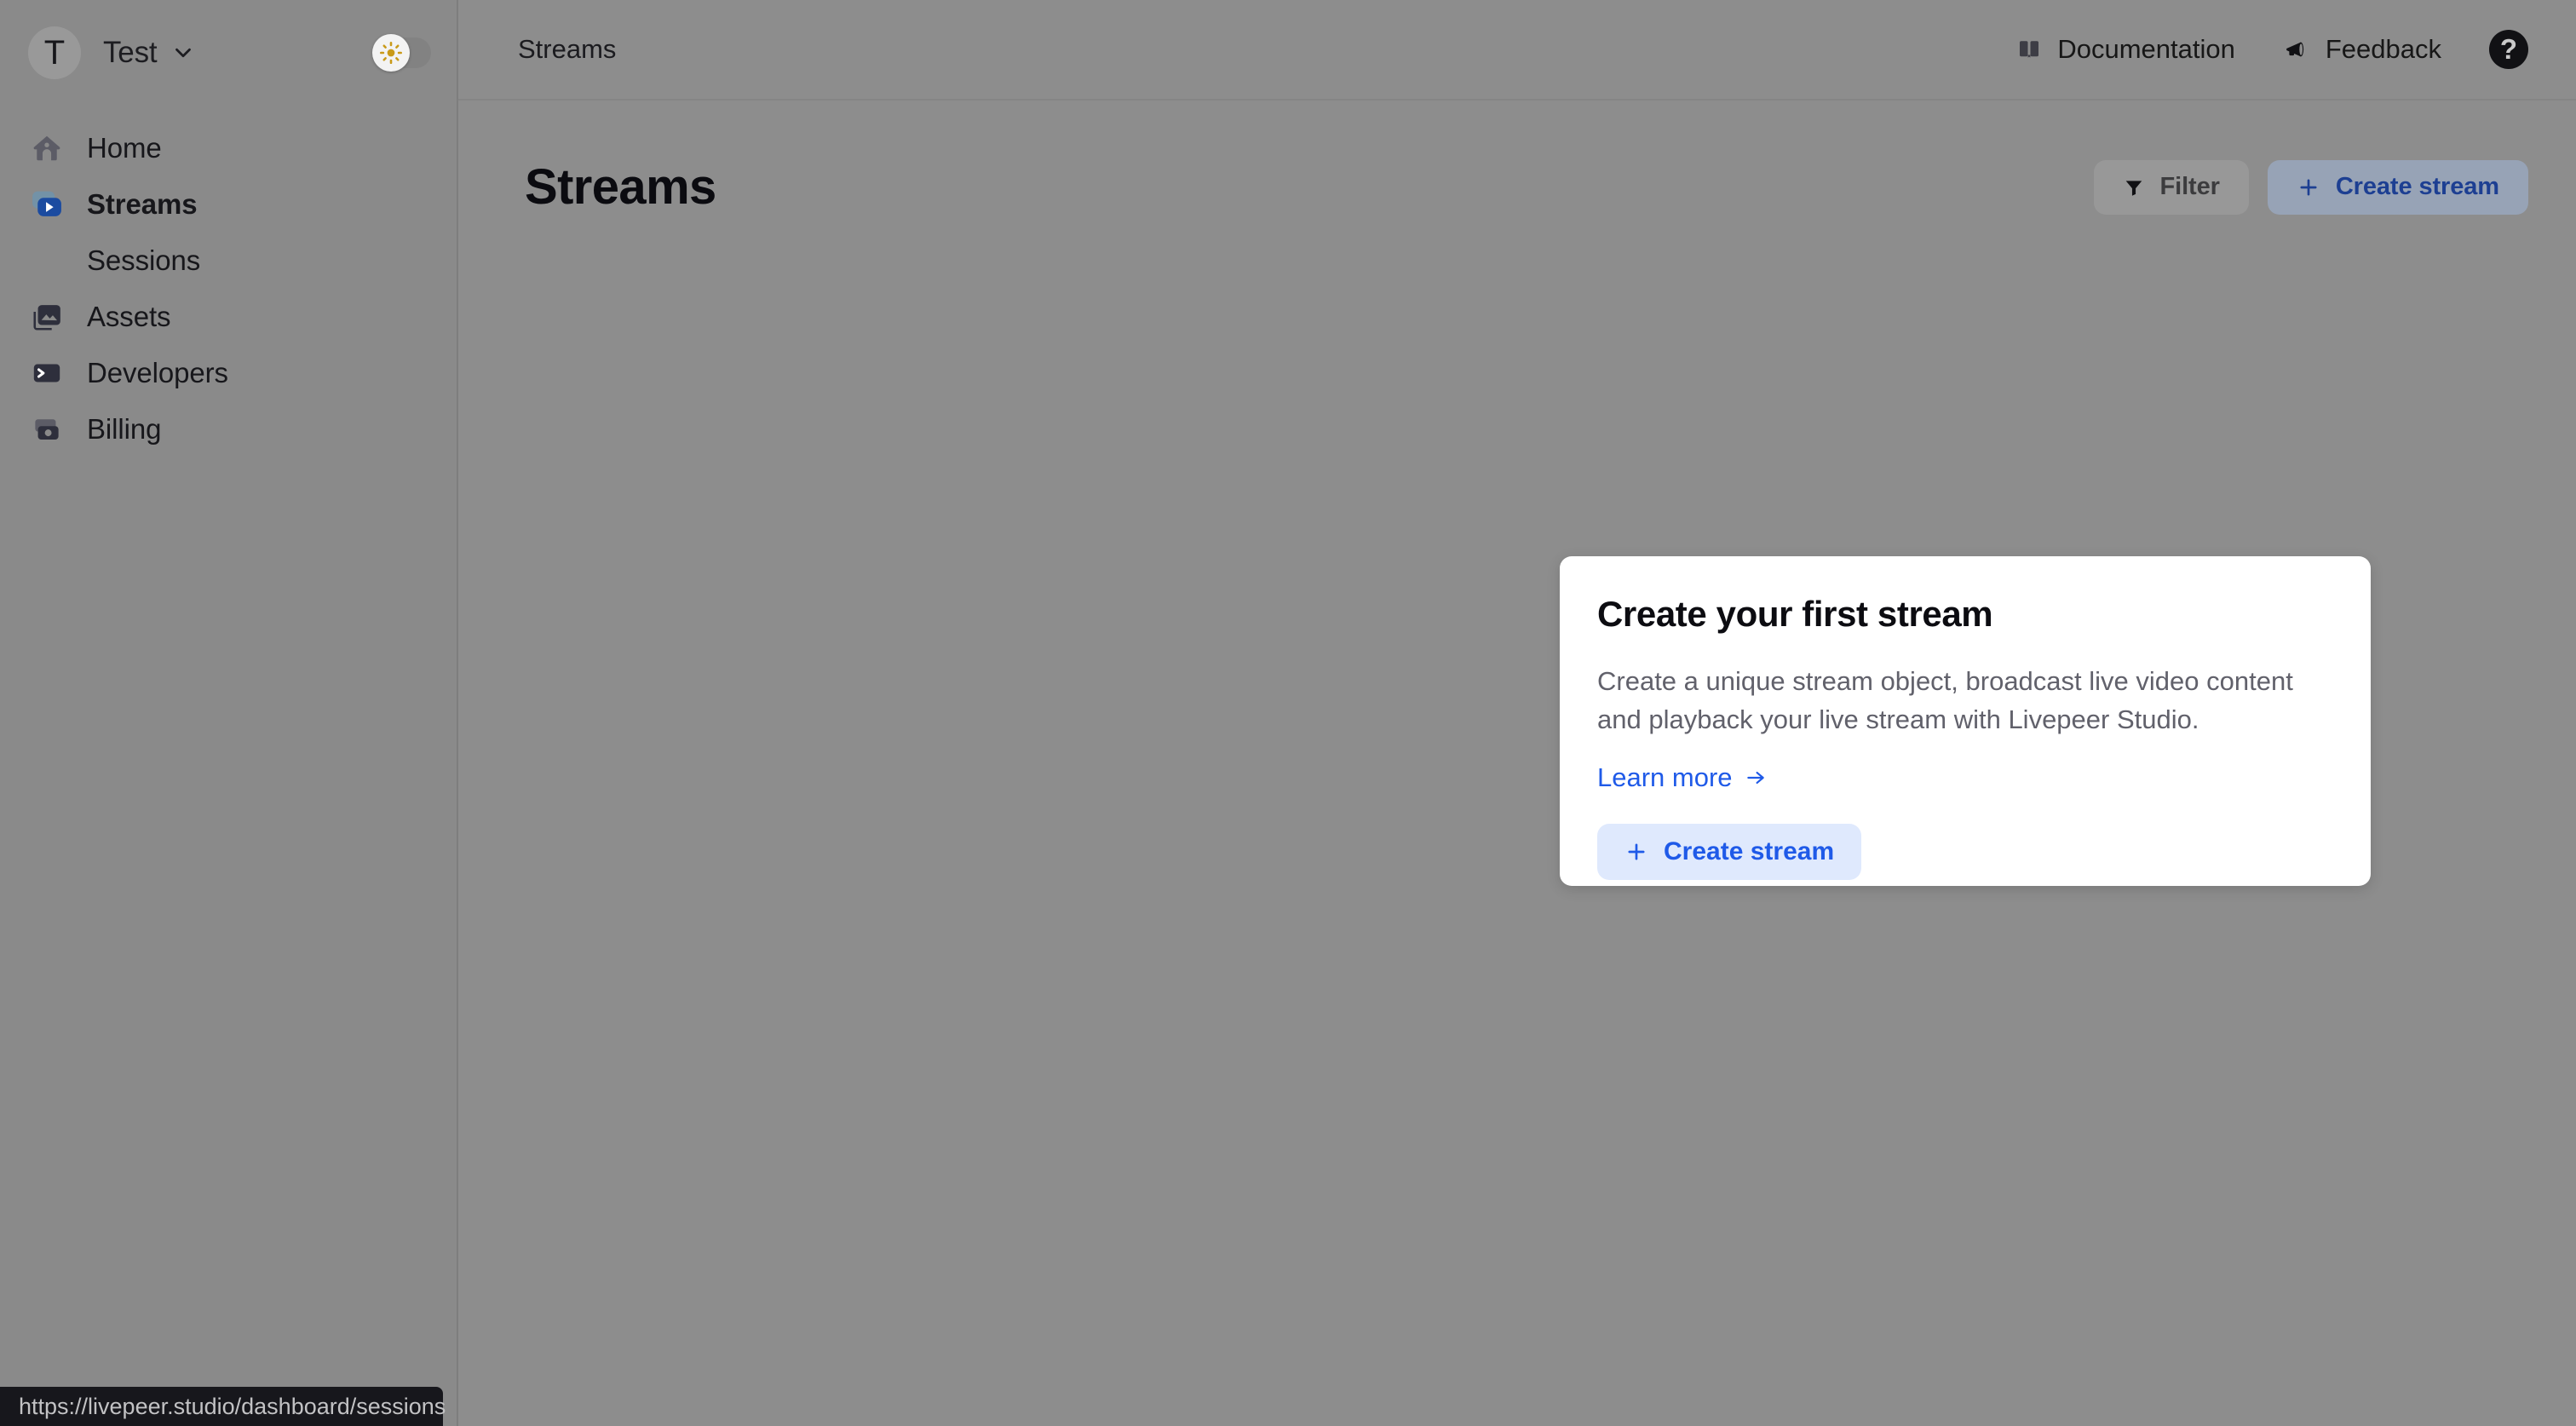  What do you see at coordinates (47, 317) in the screenshot?
I see `images-icon` at bounding box center [47, 317].